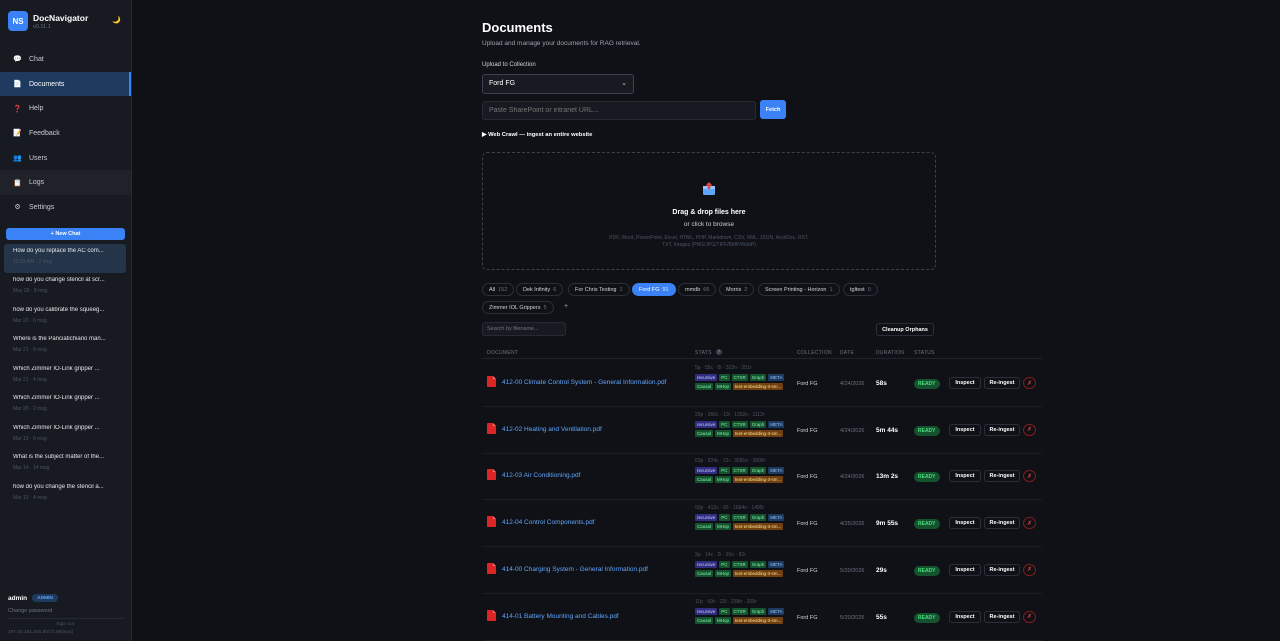 Image resolution: width=1280 pixels, height=641 pixels. Describe the element at coordinates (905, 329) in the screenshot. I see `cleanup-orphans-button: Cleanup Orphans` at that location.